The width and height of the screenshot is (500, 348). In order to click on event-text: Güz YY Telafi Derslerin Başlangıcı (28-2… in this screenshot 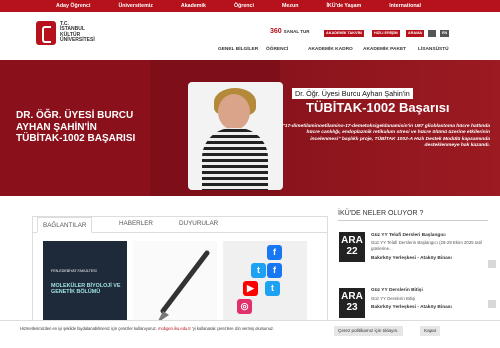, I will do `click(426, 245)`.